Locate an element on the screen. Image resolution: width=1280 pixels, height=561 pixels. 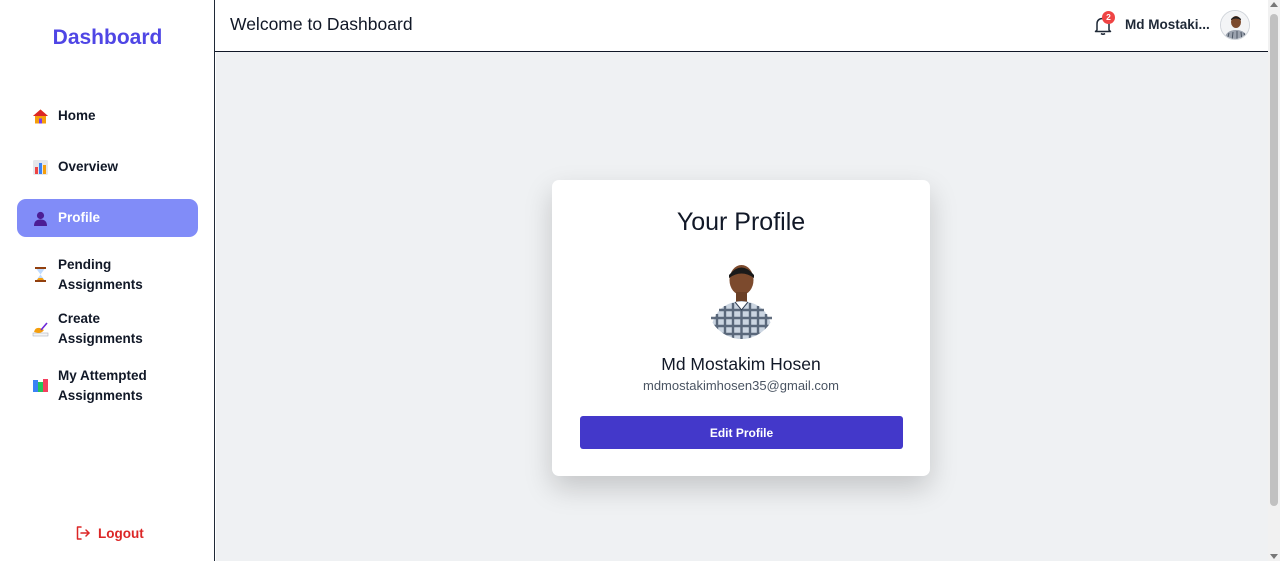
house-icon is located at coordinates (40, 116).